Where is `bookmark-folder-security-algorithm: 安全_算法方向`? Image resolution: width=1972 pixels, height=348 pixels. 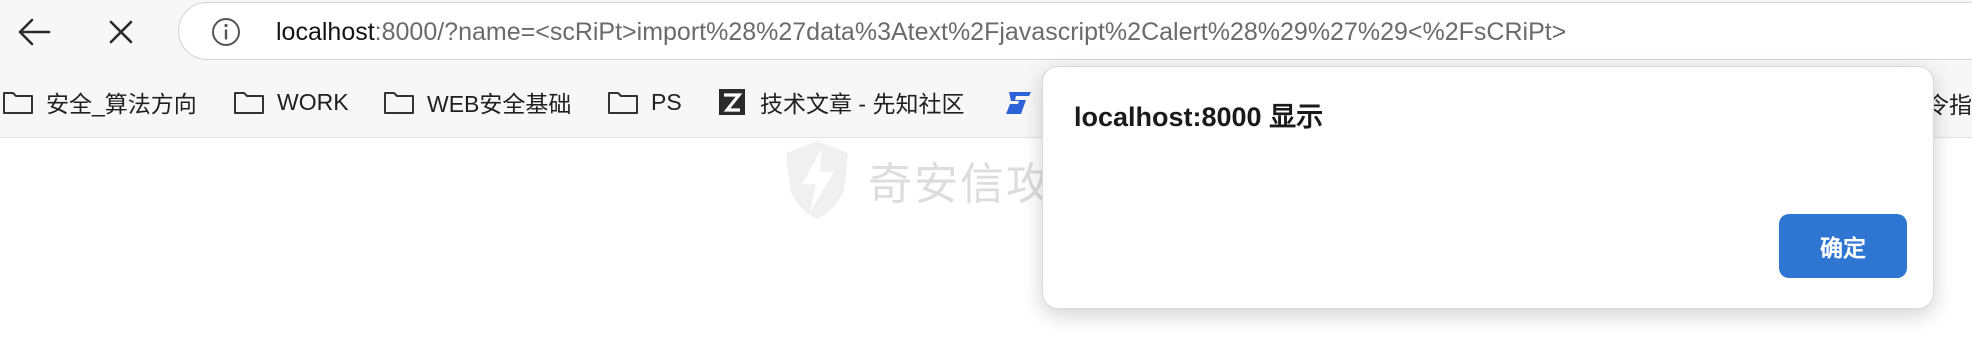
bookmark-folder-security-algorithm: 安全_算法方向 is located at coordinates (99, 102).